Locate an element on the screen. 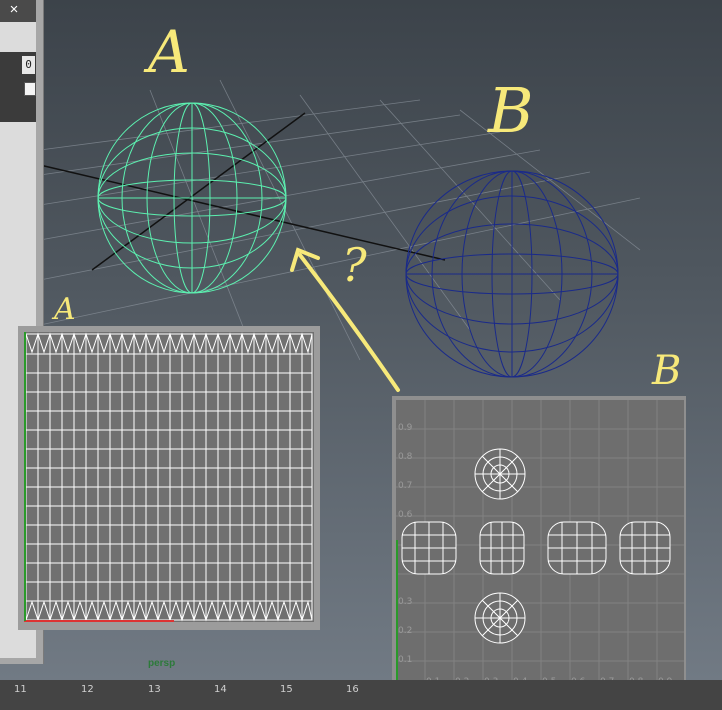 Image resolution: width=722 pixels, height=710 pixels. side-panel-header: × is located at coordinates (18, 11).